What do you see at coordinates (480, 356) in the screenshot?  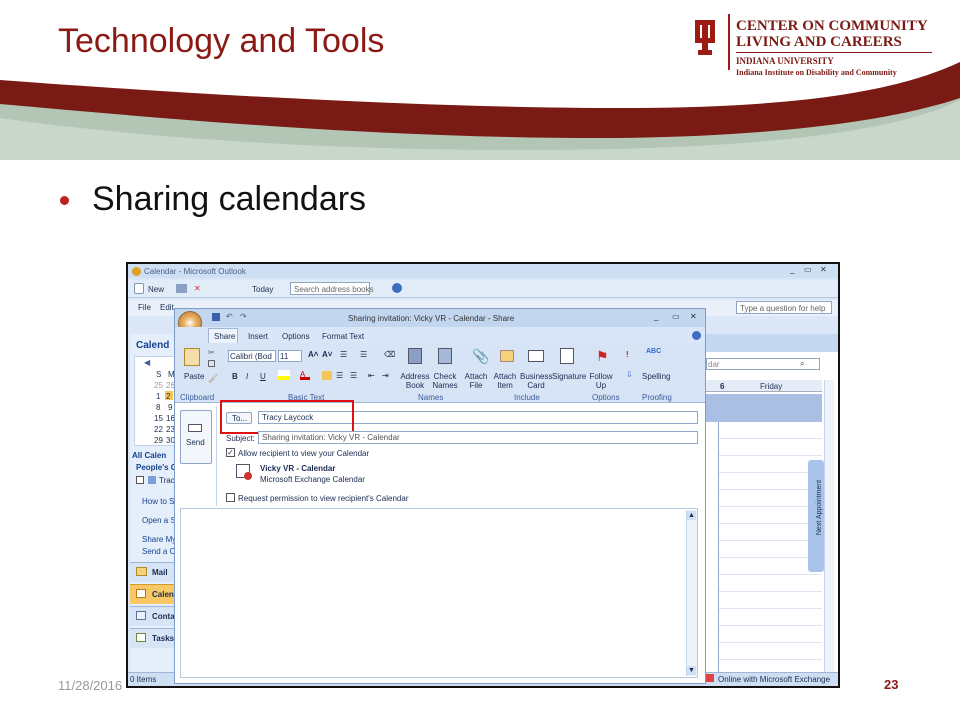 I see `attach-file-icon: 📎` at bounding box center [480, 356].